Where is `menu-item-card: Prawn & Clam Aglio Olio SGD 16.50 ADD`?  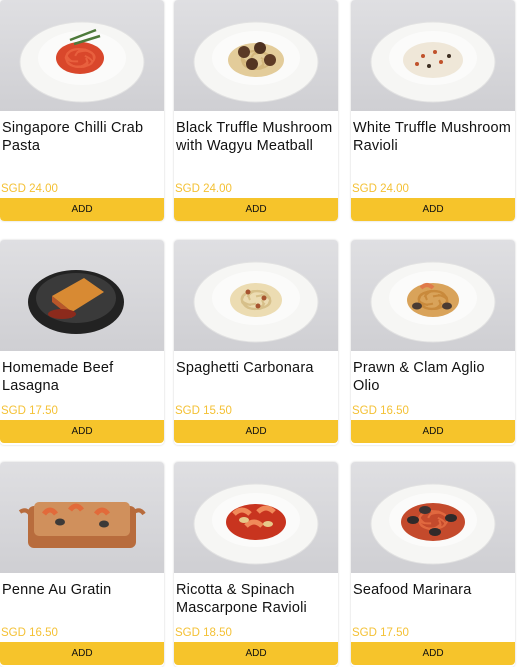
menu-item-card: Prawn & Clam Aglio Olio SGD 16.50 ADD is located at coordinates (433, 342).